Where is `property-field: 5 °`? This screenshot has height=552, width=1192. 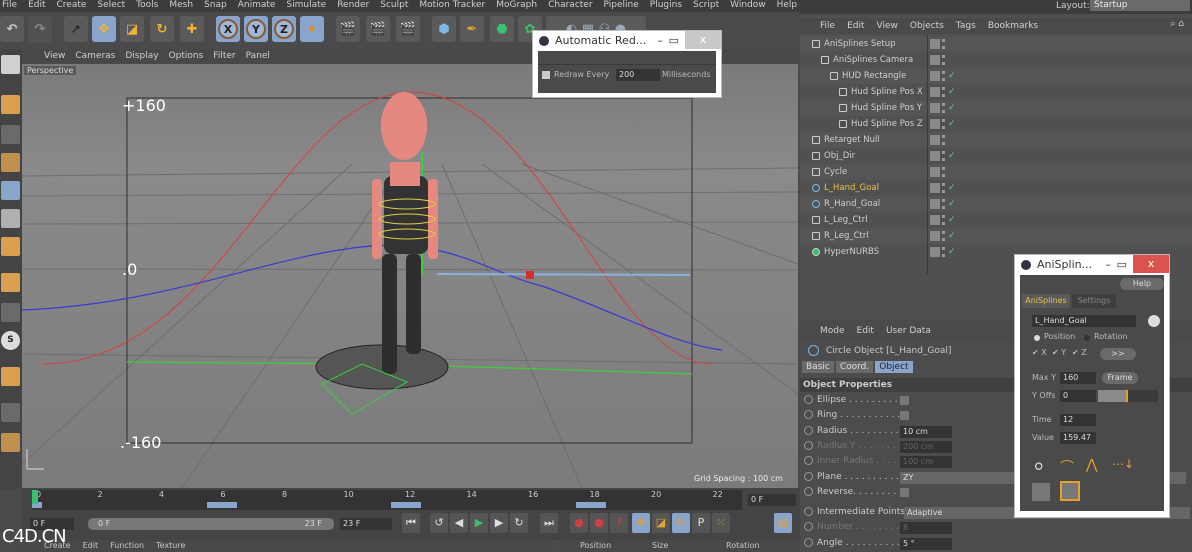
property-field: 5 ° is located at coordinates (926, 543).